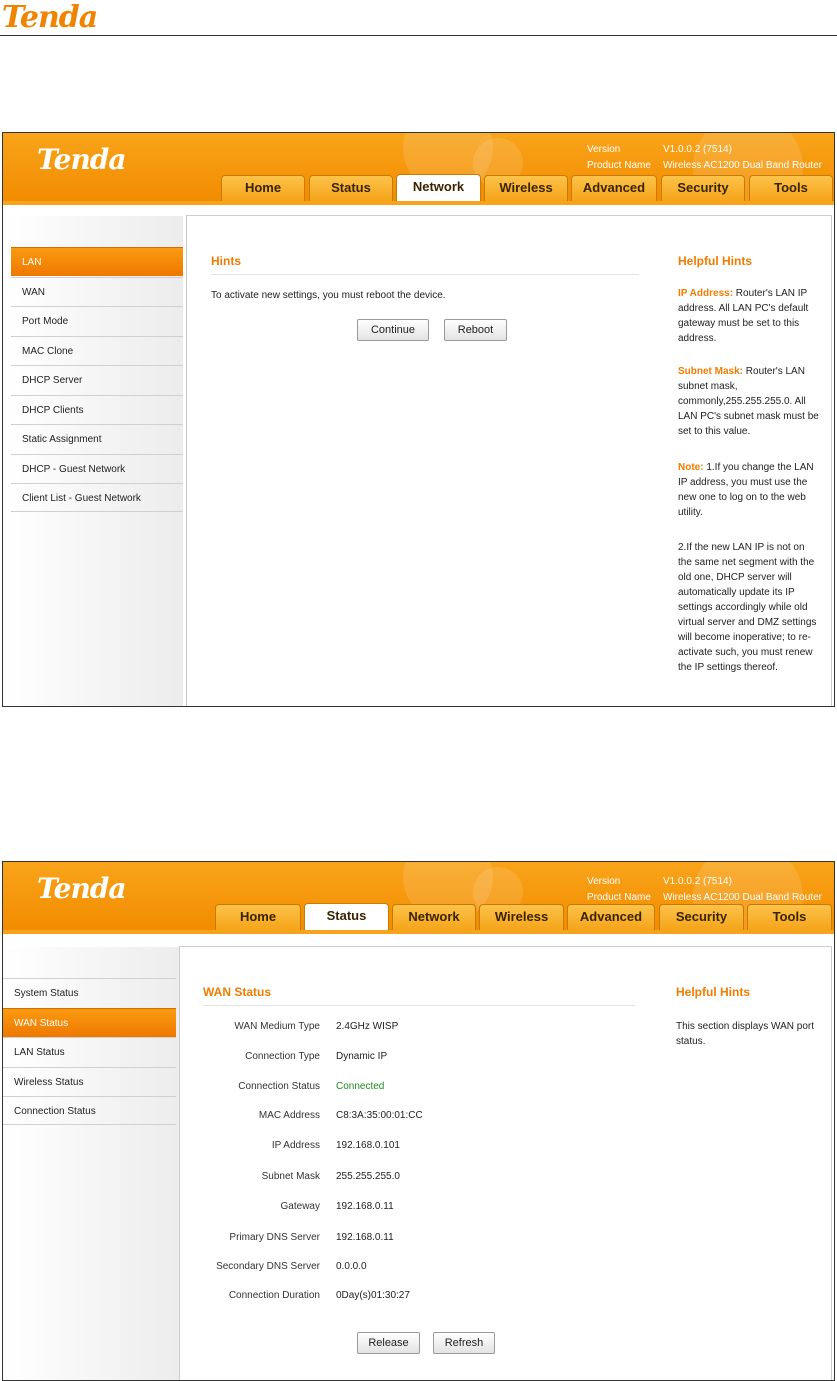 The image size is (837, 1381). What do you see at coordinates (367, 1026) in the screenshot?
I see `row-value: 2.4GHz WISP` at bounding box center [367, 1026].